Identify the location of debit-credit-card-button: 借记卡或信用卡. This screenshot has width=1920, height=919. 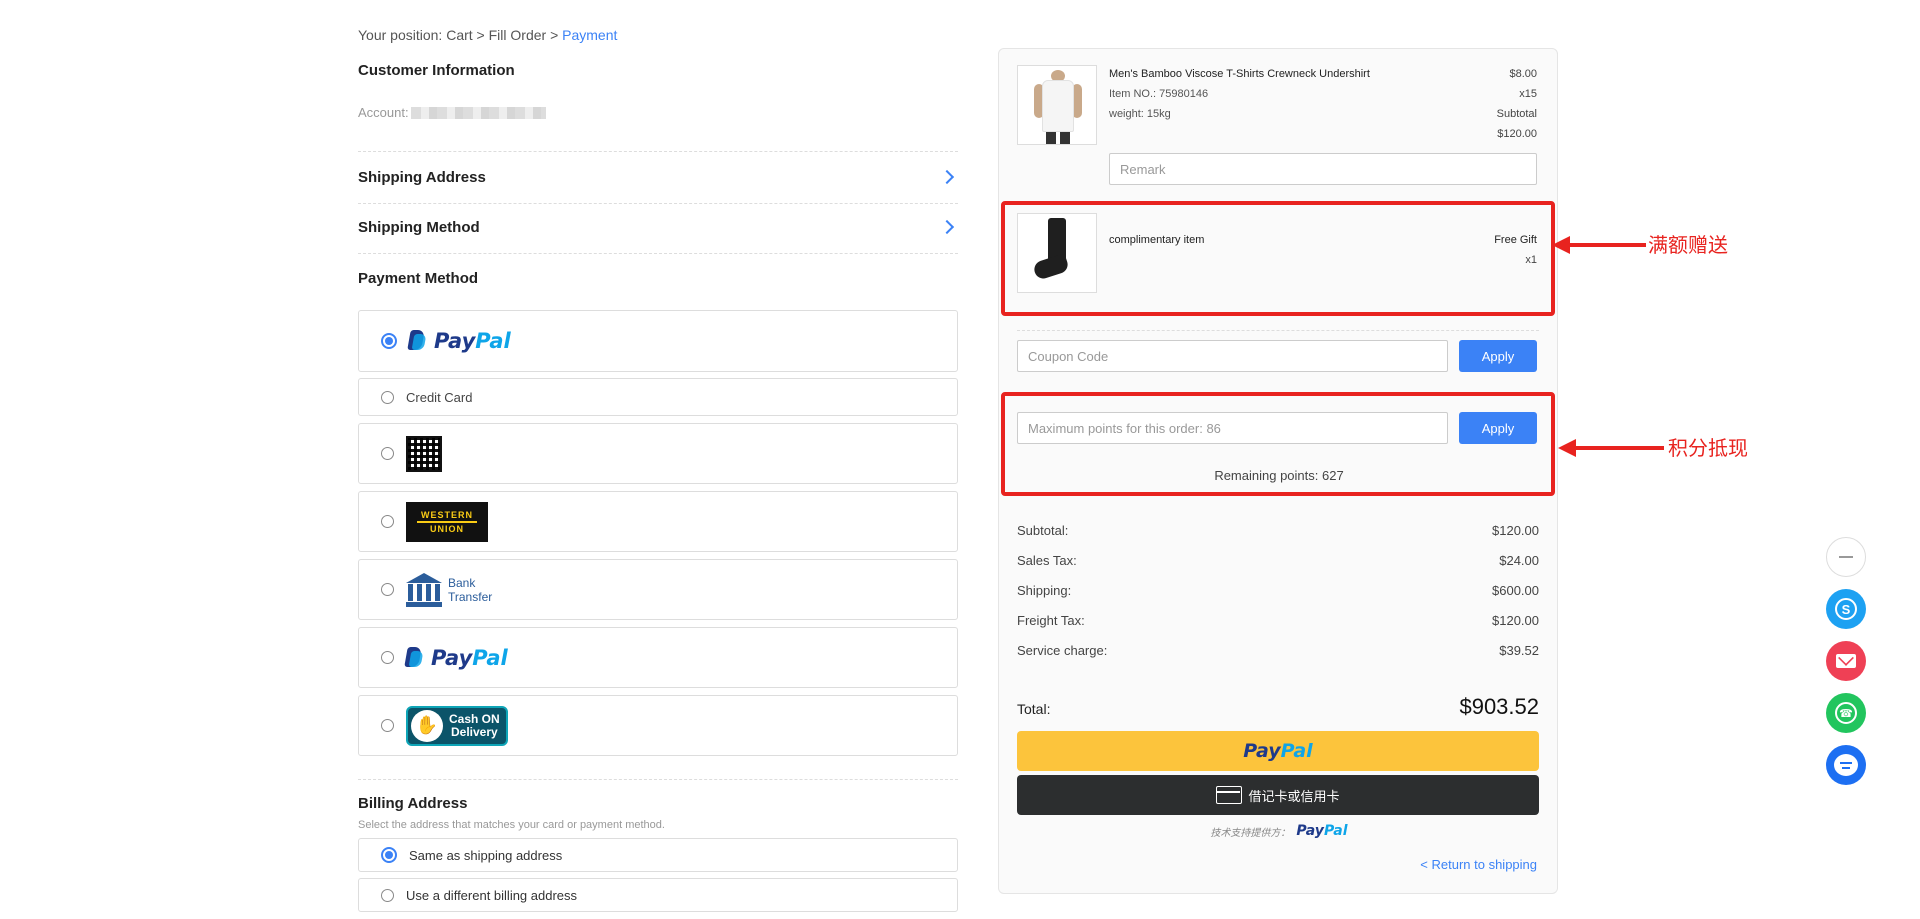
(1278, 795).